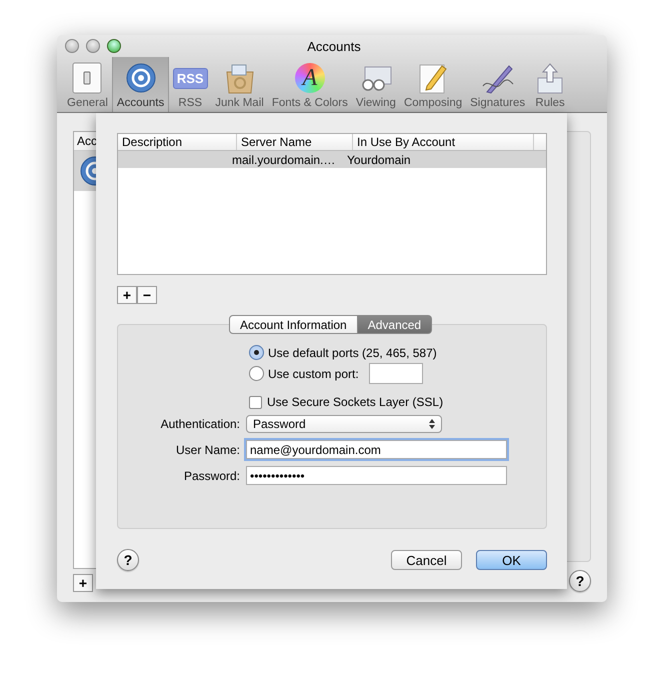 This screenshot has width=664, height=681. I want to click on column-header: In Use By Account, so click(443, 142).